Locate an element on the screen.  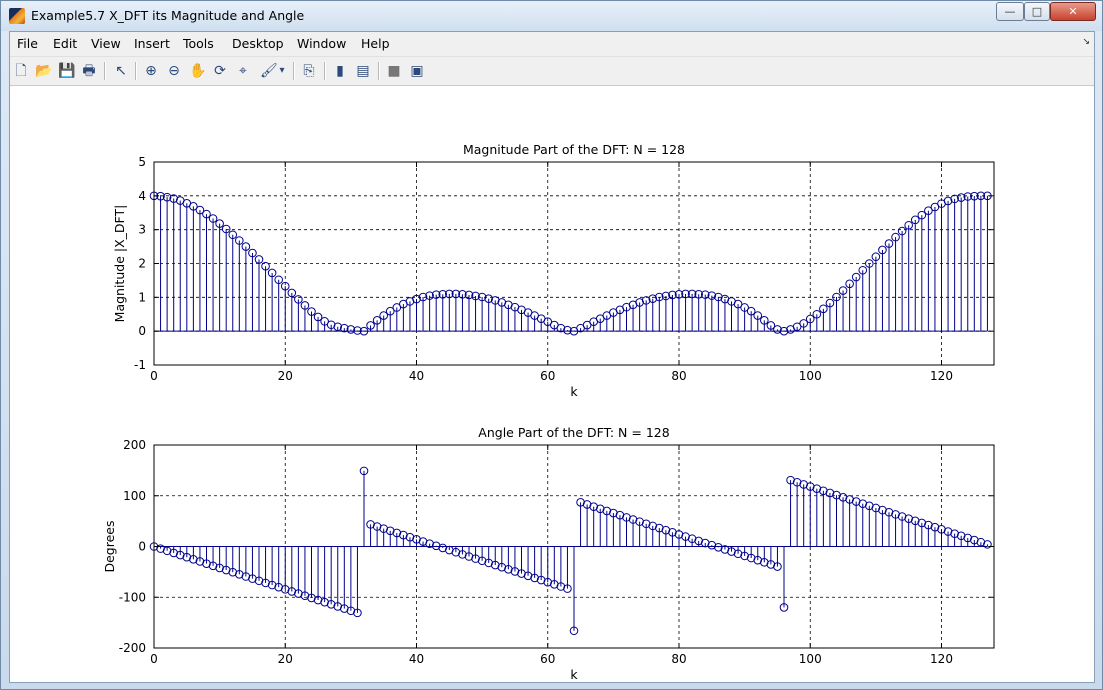
chart-1-x-axis-label: k is located at coordinates (574, 674).